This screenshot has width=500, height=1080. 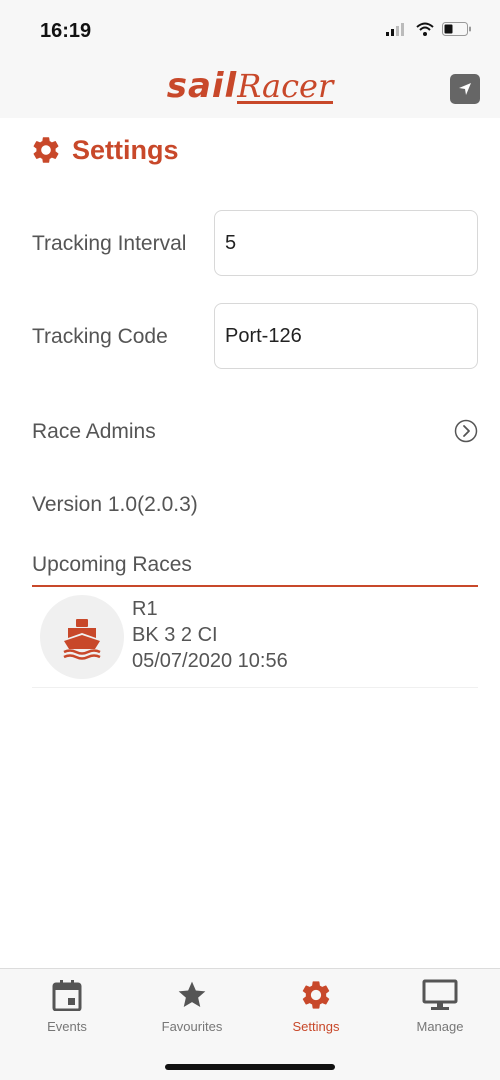 I want to click on status-time: 16:19, so click(x=66, y=31).